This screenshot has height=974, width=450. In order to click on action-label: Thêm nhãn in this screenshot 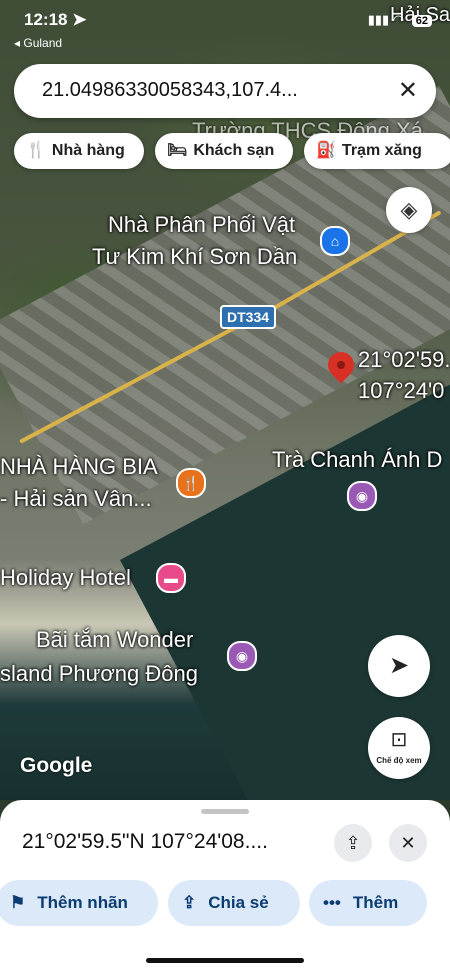, I will do `click(82, 902)`.